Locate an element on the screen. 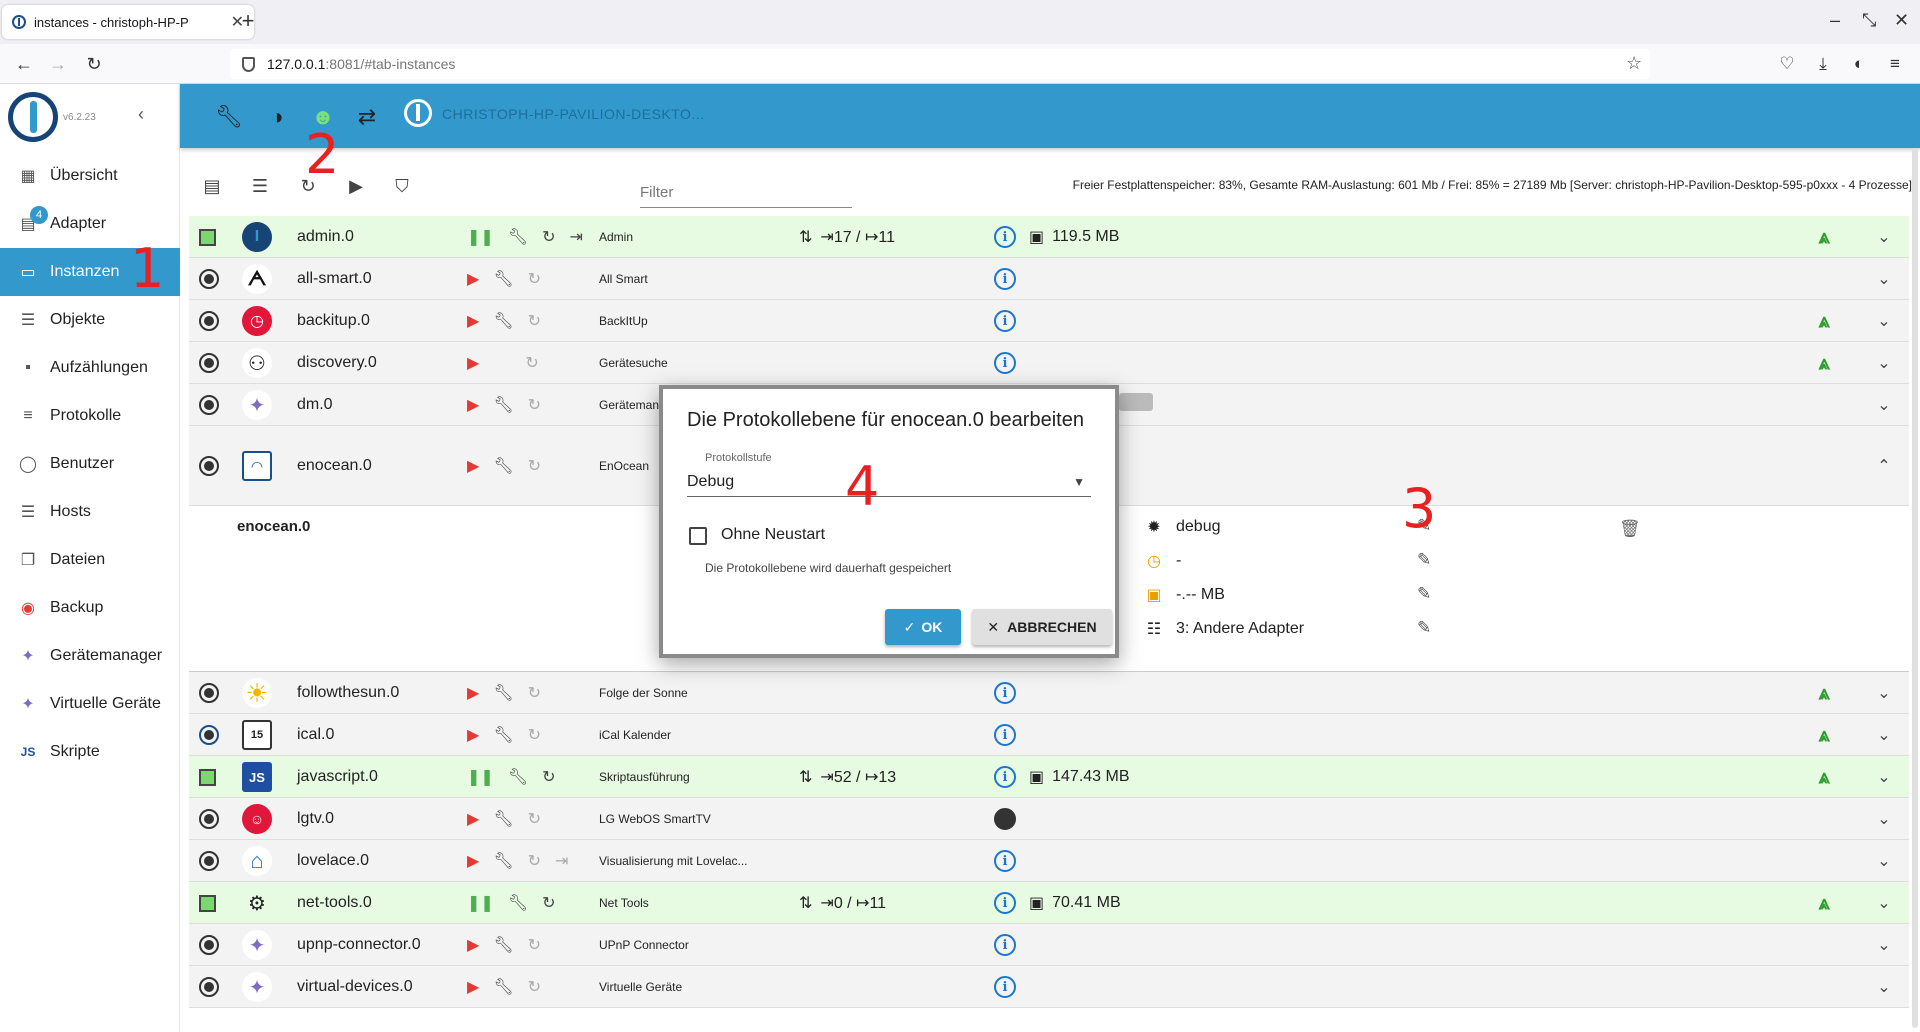 This screenshot has width=1920, height=1032. view-list-icon: ☰ is located at coordinates (260, 188).